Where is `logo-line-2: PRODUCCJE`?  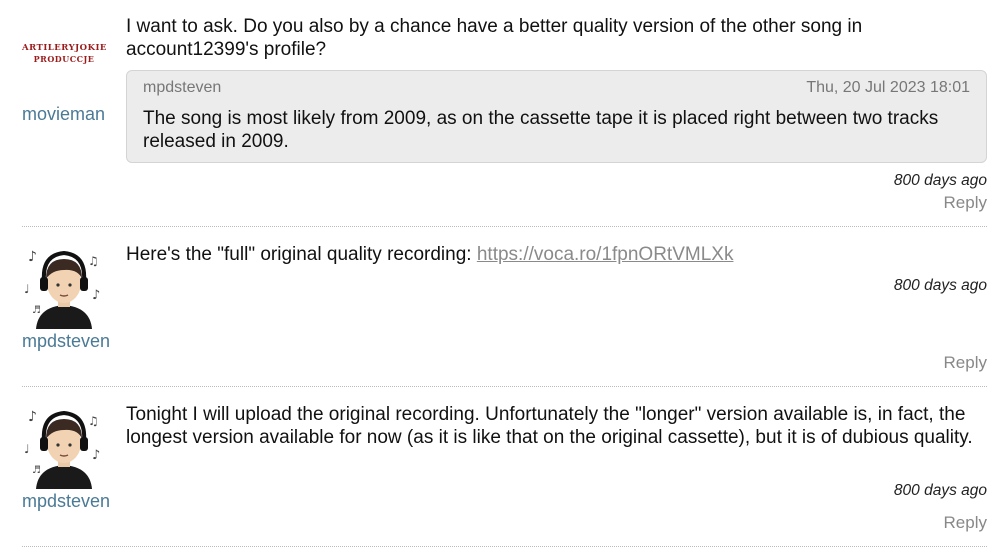 logo-line-2: PRODUCCJE is located at coordinates (64, 59).